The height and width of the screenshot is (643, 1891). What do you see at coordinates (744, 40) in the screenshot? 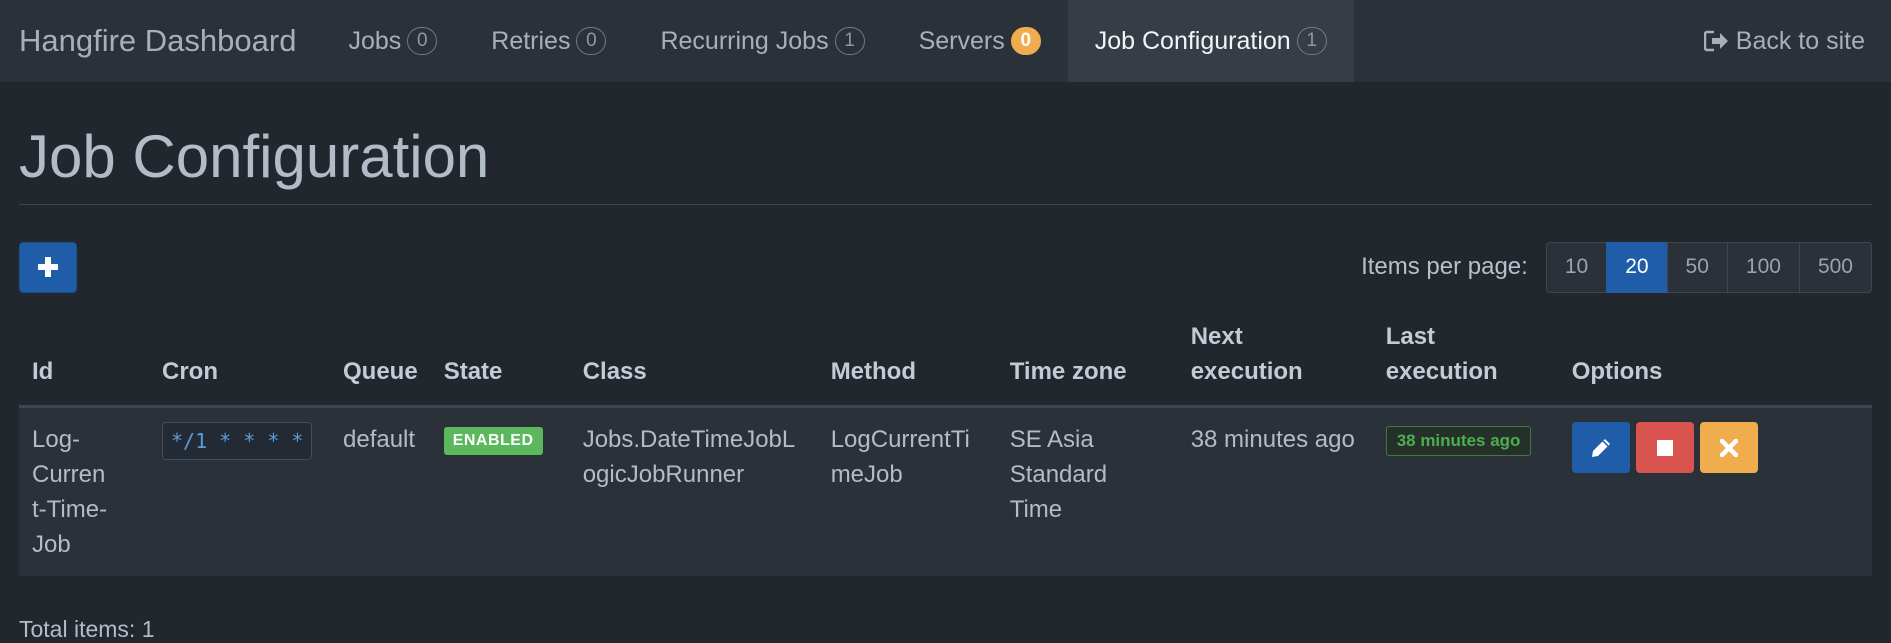
I see `nav-item-label: Recurring Jobs` at bounding box center [744, 40].